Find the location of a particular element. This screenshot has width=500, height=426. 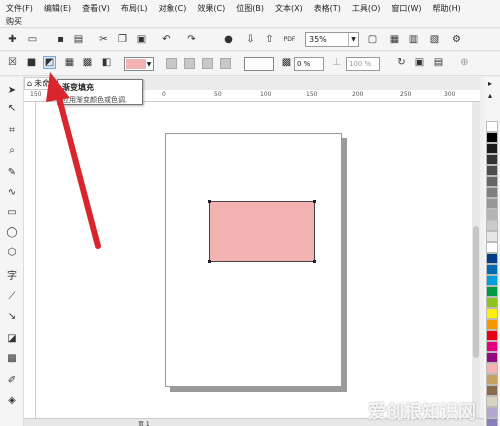

save-icon: ▪ is located at coordinates (60, 39).